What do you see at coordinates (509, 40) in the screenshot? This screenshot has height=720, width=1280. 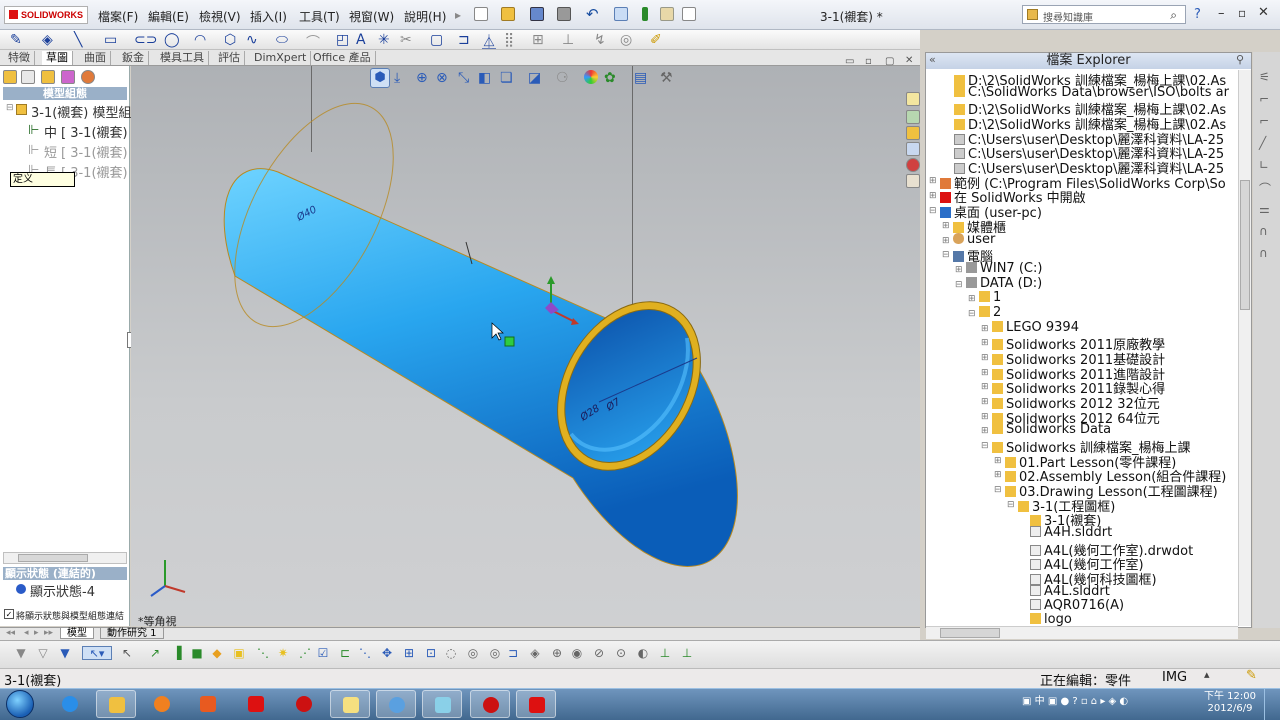 I see `pattern-icon: ⣿` at bounding box center [509, 40].